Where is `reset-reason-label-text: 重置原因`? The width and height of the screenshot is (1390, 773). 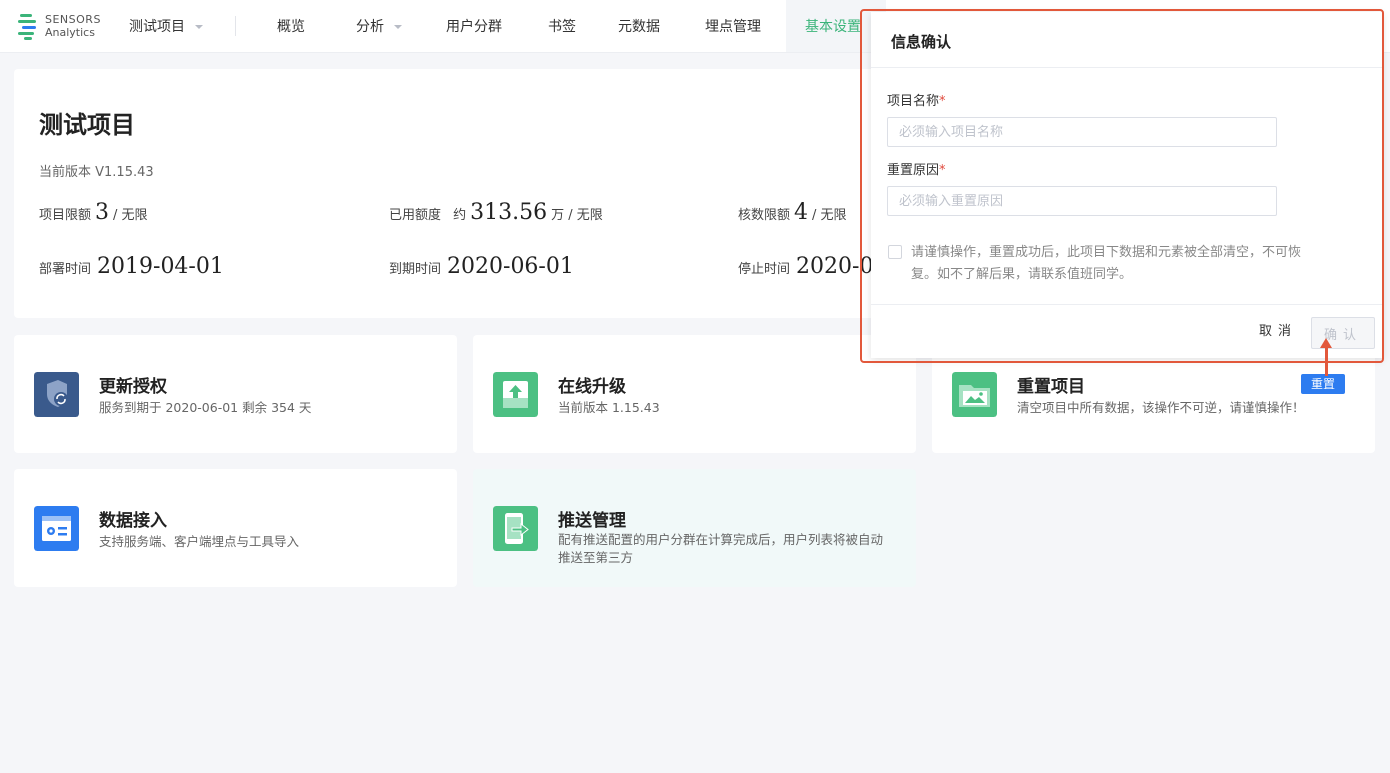 reset-reason-label-text: 重置原因 is located at coordinates (913, 170).